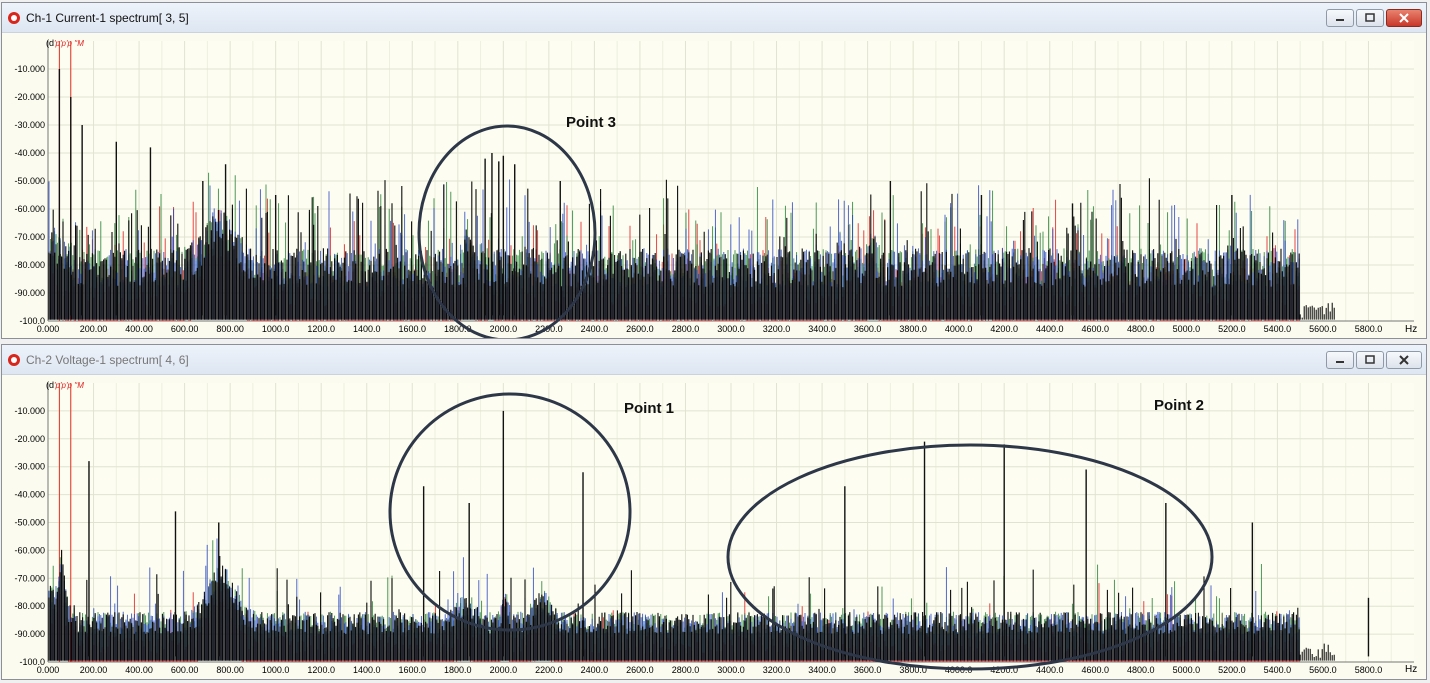 The width and height of the screenshot is (1430, 683). Describe the element at coordinates (1323, 670) in the screenshot. I see `x-tick-label: 5600.0` at that location.